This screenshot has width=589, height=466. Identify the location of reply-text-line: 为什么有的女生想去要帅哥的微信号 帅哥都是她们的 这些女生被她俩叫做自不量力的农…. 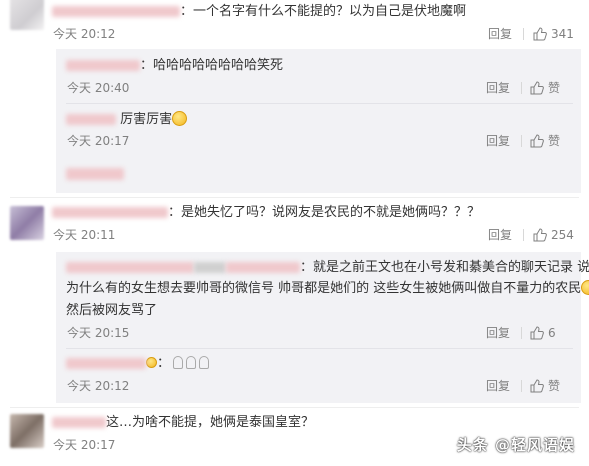
(327, 289).